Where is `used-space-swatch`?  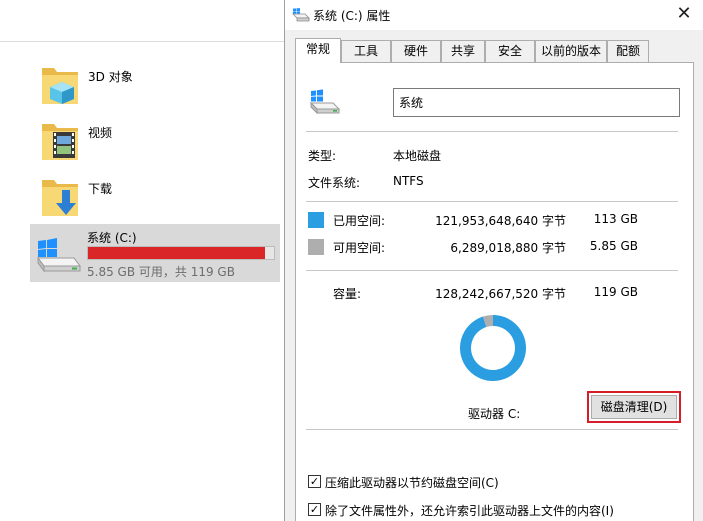
used-space-swatch is located at coordinates (316, 220).